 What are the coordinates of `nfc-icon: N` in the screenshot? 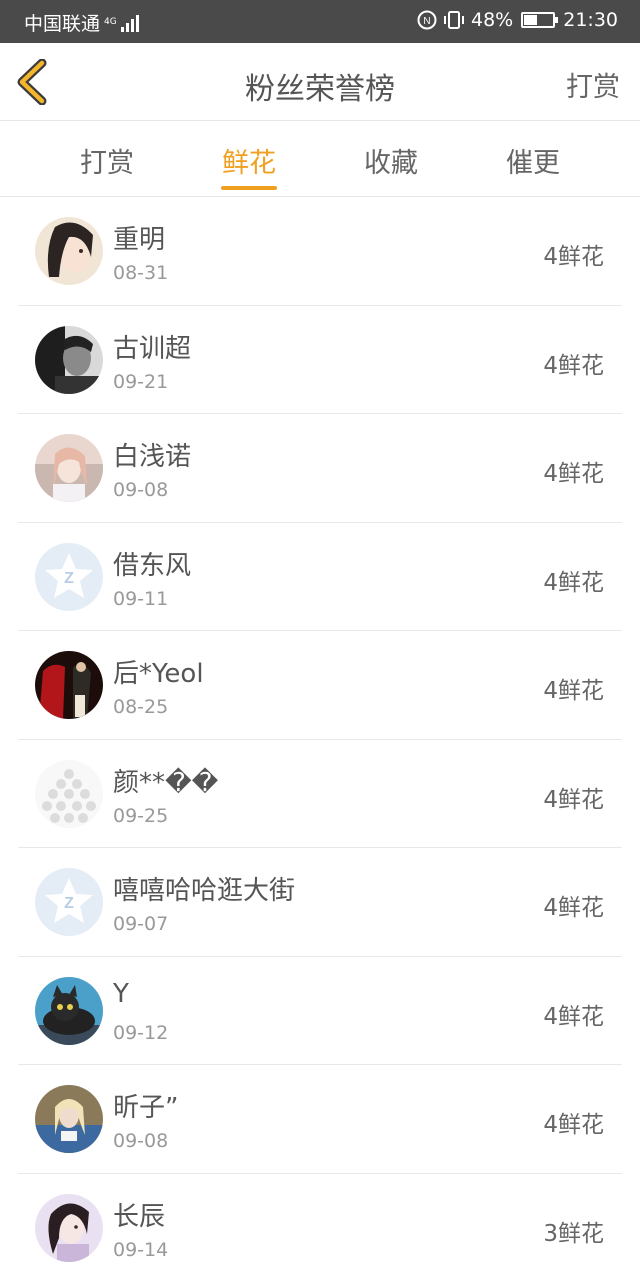 It's located at (427, 20).